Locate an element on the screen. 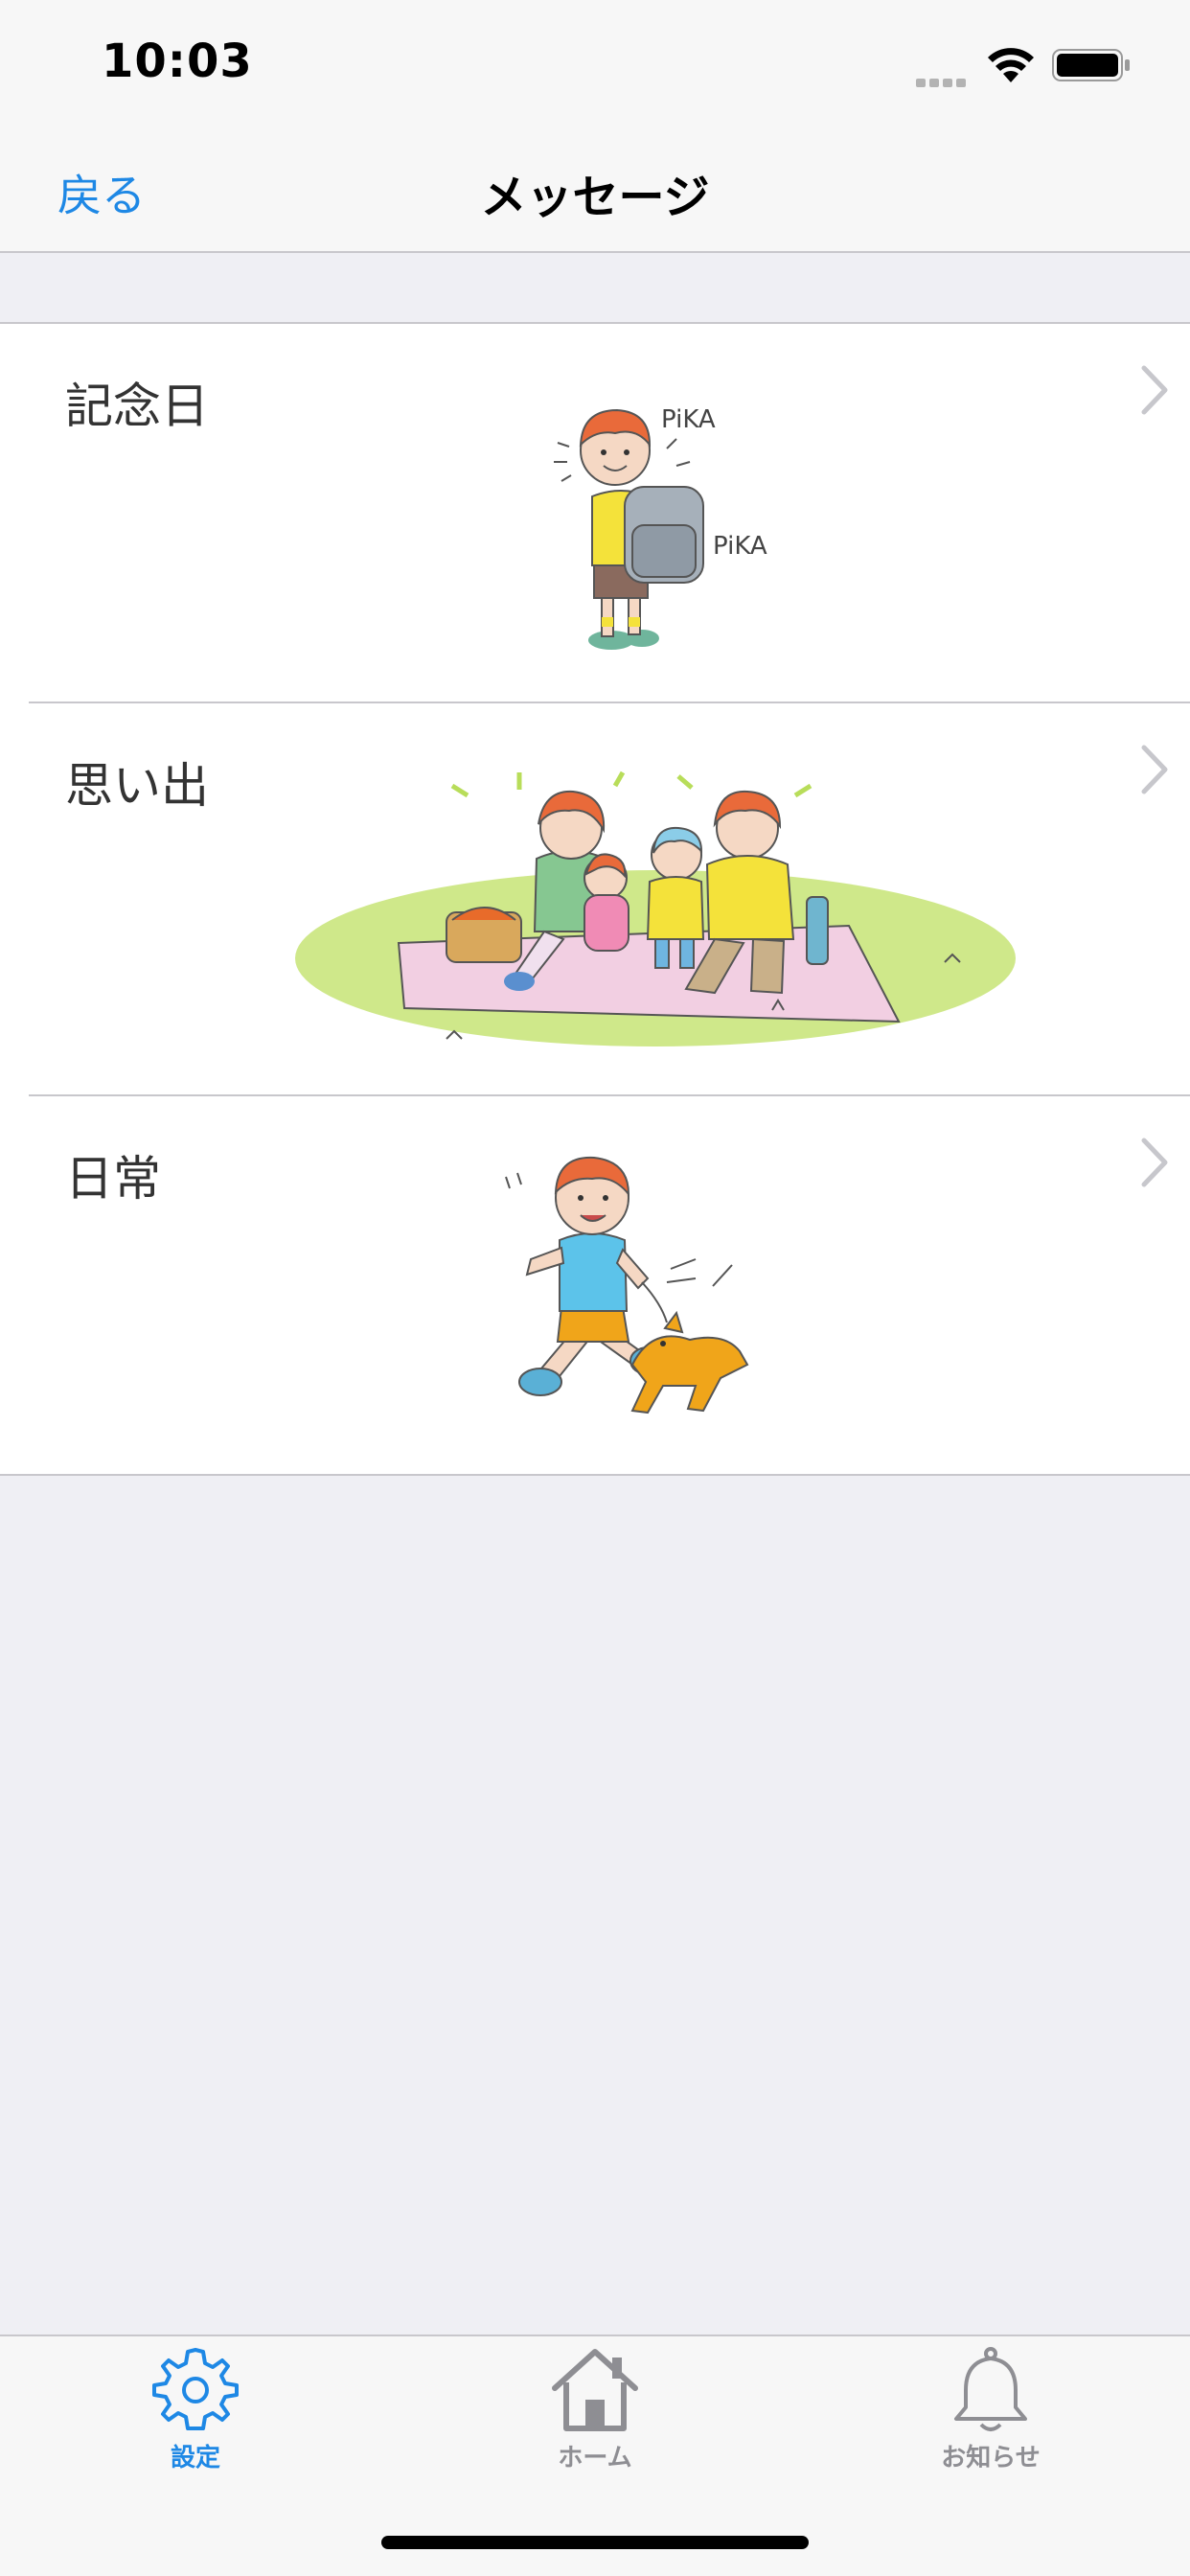  list-item-daily: 日常 is located at coordinates (595, 1286).